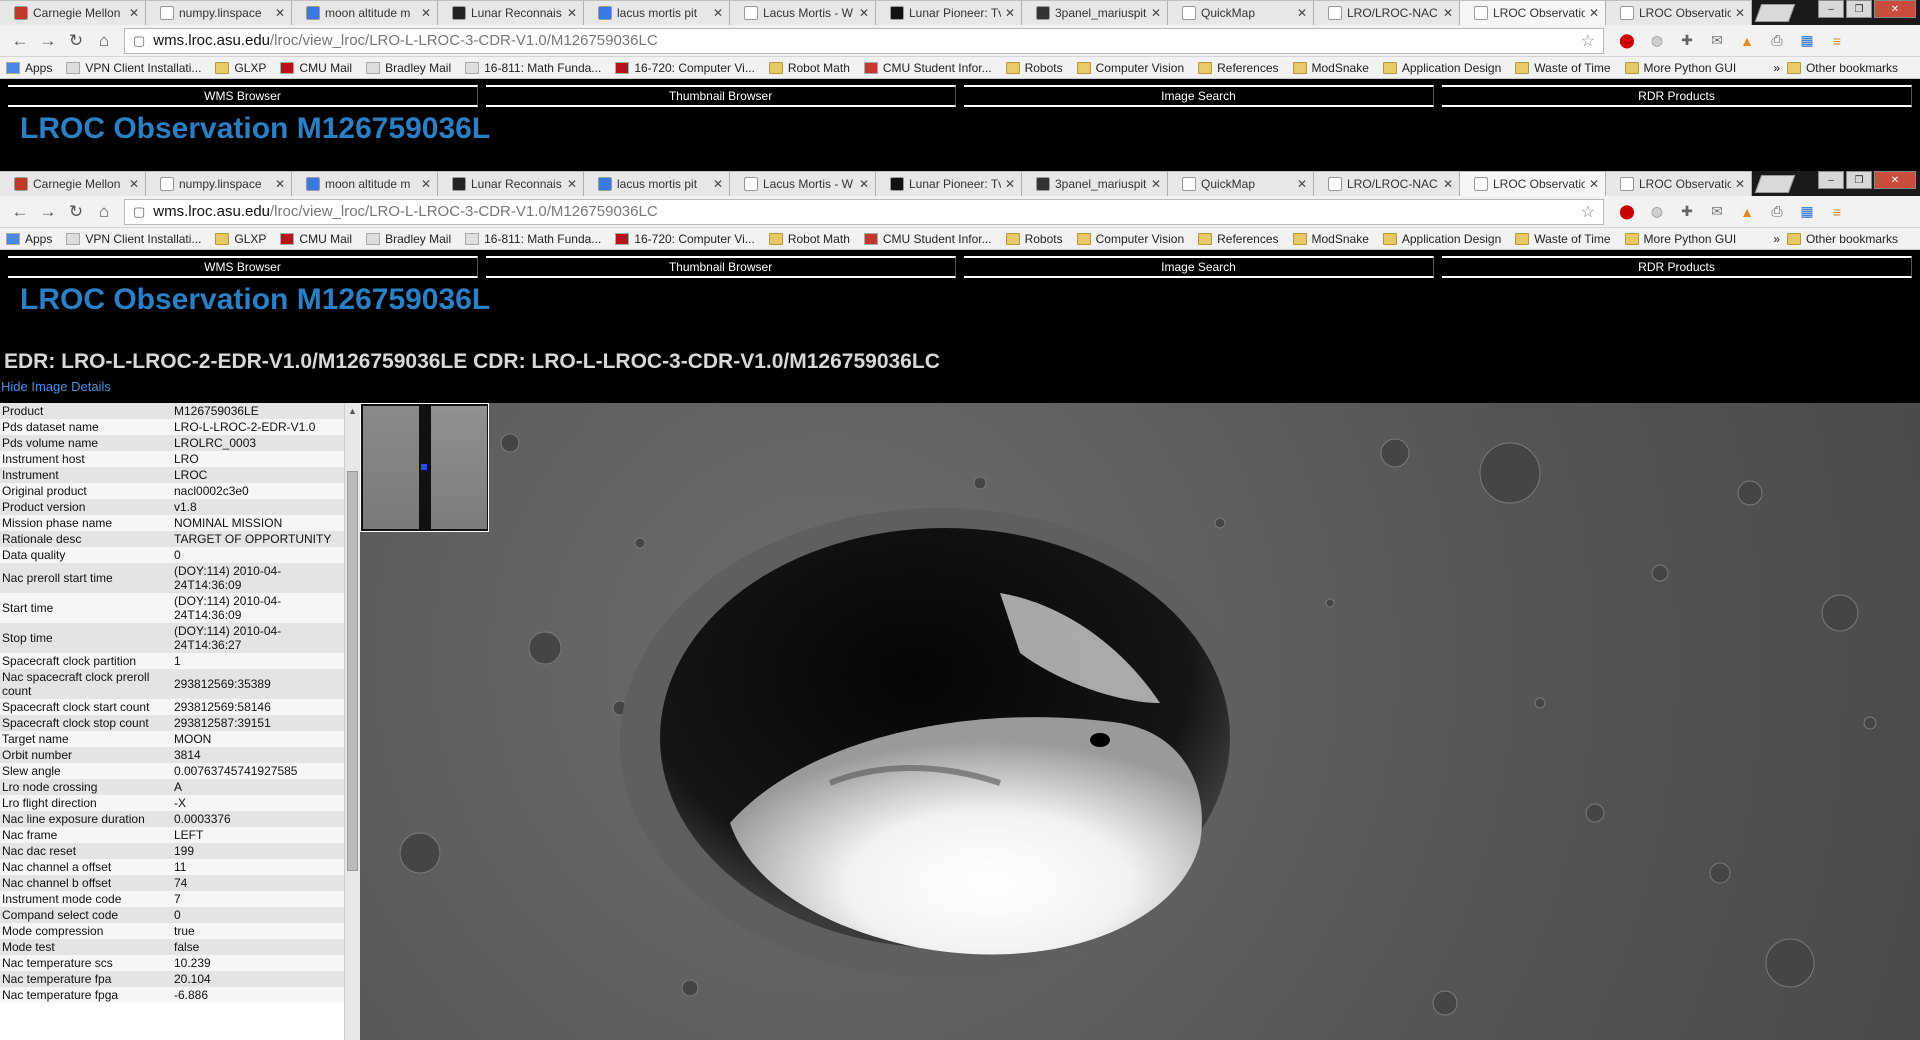 The height and width of the screenshot is (1040, 1920). What do you see at coordinates (960, 388) in the screenshot?
I see `hide-image-details-link: Hide Image Details` at bounding box center [960, 388].